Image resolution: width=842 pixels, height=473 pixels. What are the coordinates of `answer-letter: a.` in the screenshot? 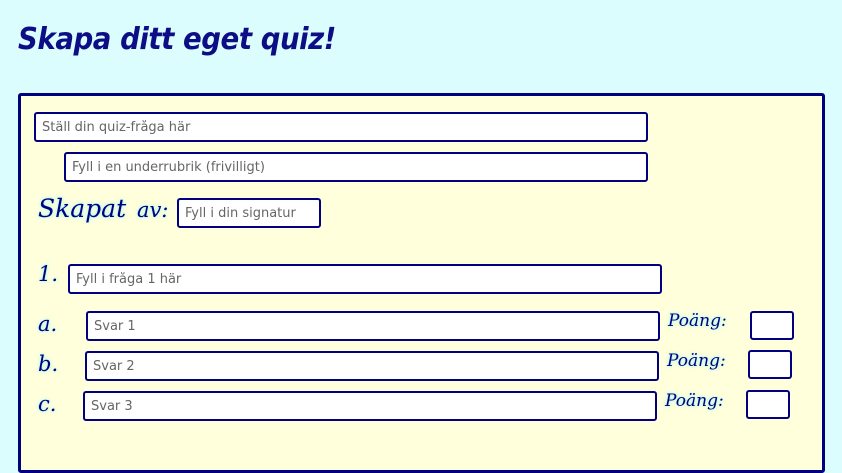 It's located at (48, 324).